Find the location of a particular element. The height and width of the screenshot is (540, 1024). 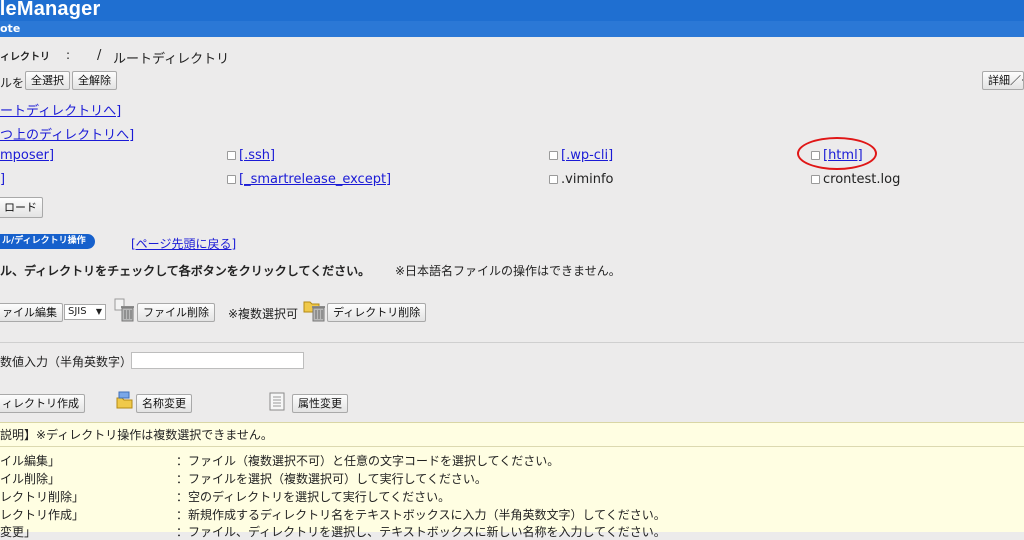

directory-create-button: ィレクトリ作成 is located at coordinates (42, 403).